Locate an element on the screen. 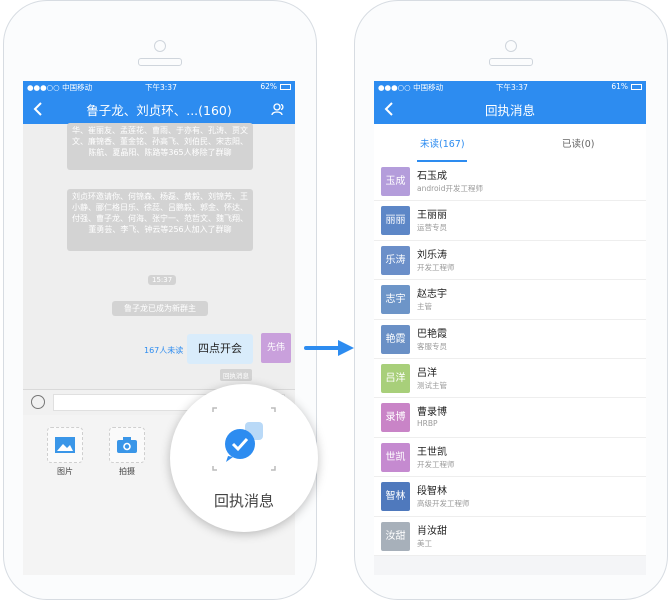 This screenshot has width=670, height=600. receipt-feature-magnifier: 回执消息 is located at coordinates (244, 458).